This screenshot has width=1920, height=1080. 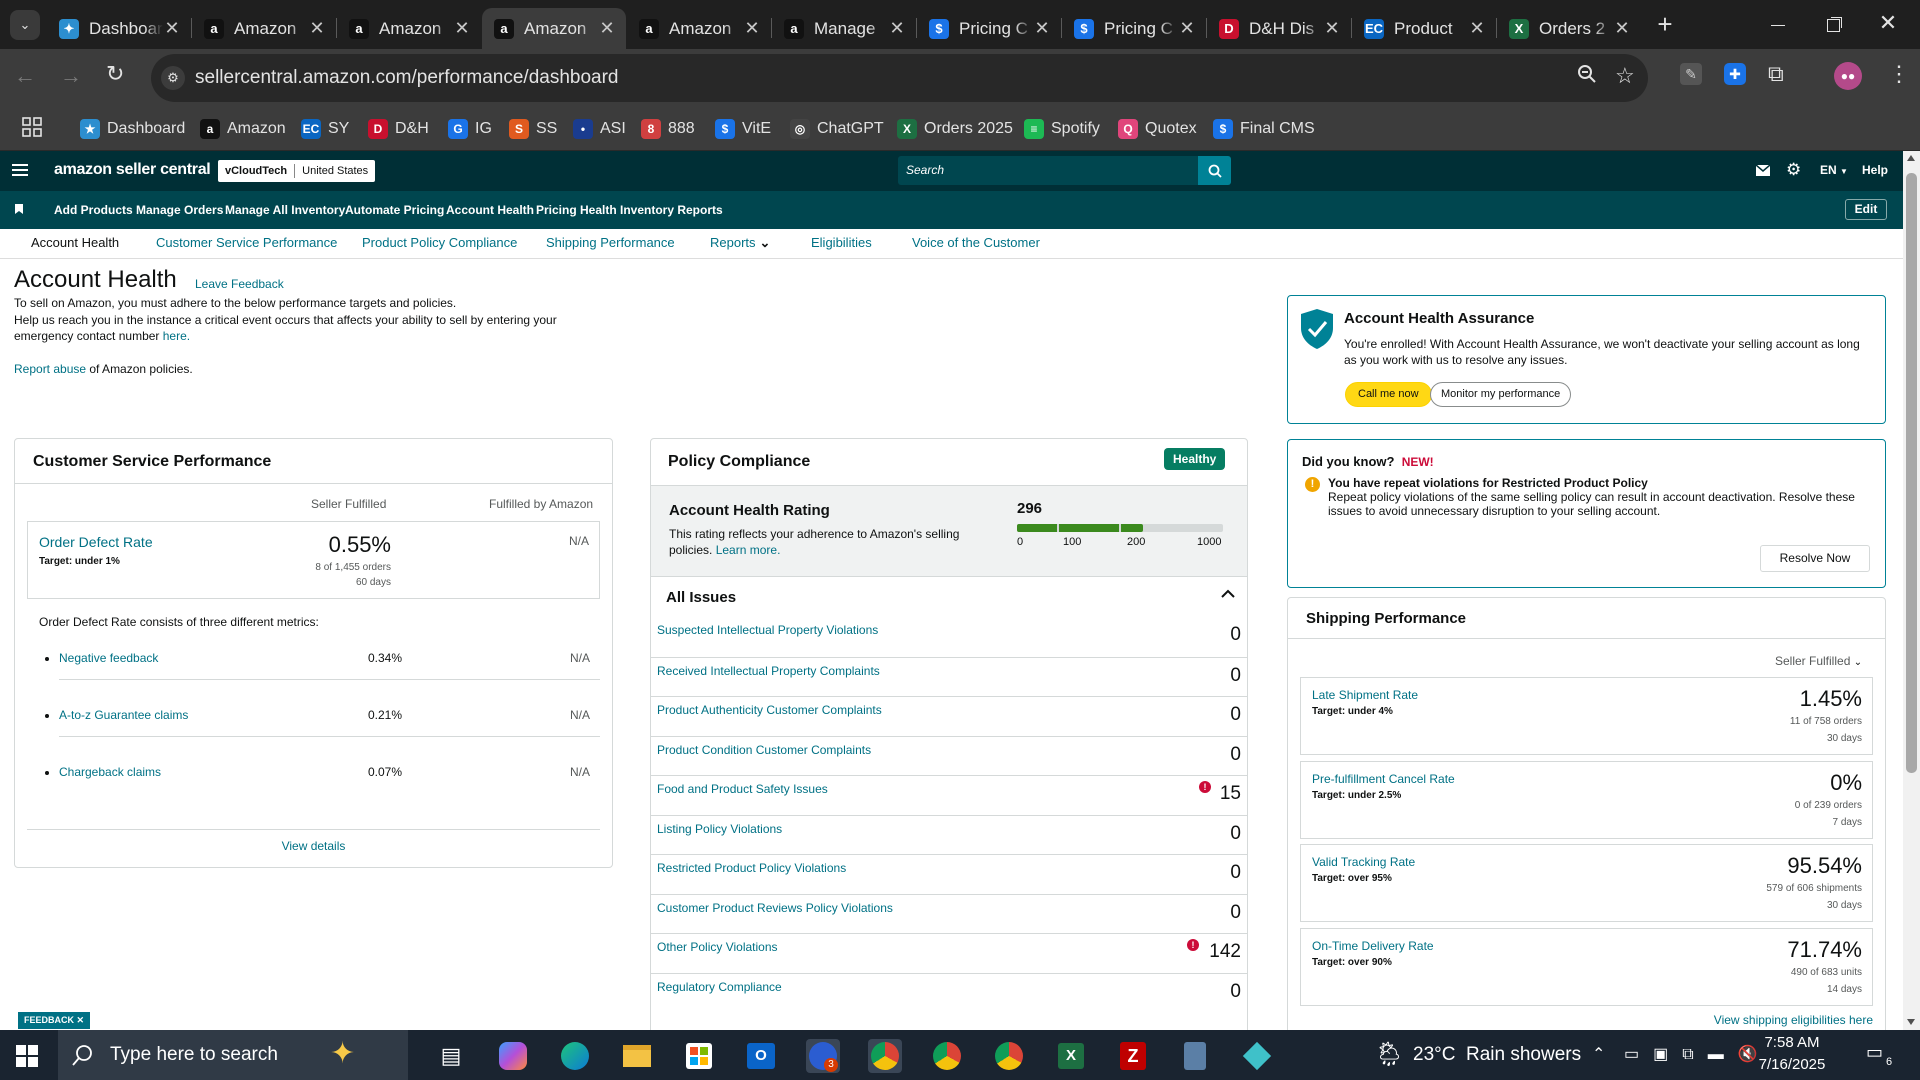 I want to click on issue-link: Product Condition Customer Complaints, so click(x=764, y=750).